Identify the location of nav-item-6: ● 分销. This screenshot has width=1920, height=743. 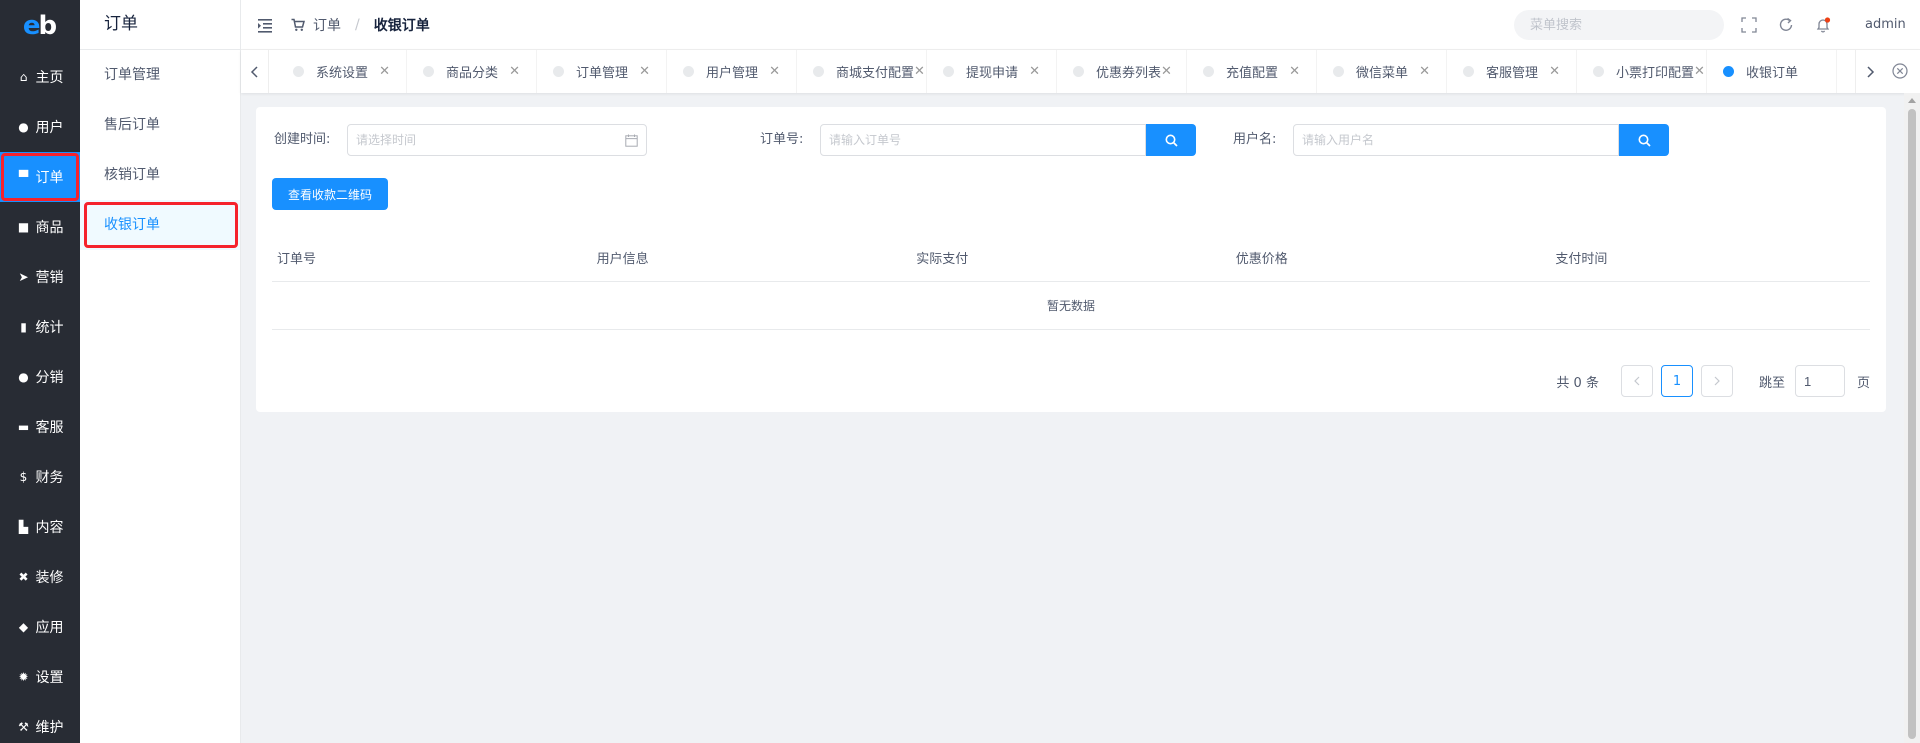
(40, 377).